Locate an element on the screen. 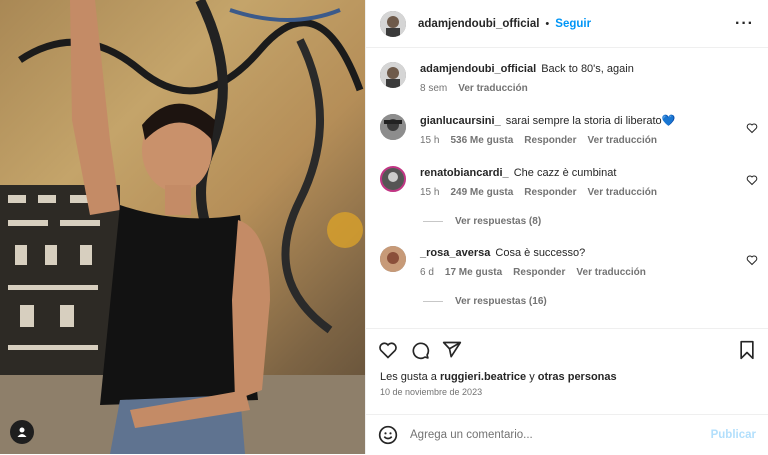  comment-username: _rosa_aversa is located at coordinates (455, 253).